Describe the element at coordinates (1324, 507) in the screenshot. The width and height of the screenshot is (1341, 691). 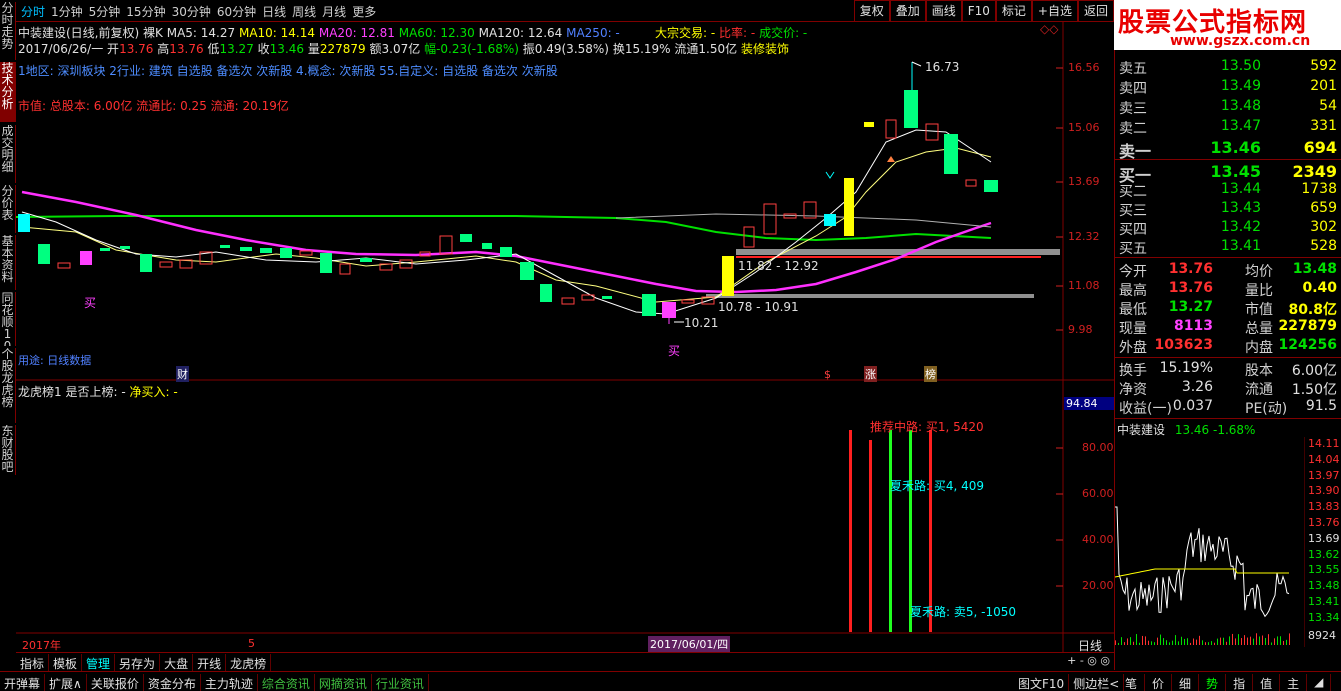
I see `mini-tick: 13.83` at that location.